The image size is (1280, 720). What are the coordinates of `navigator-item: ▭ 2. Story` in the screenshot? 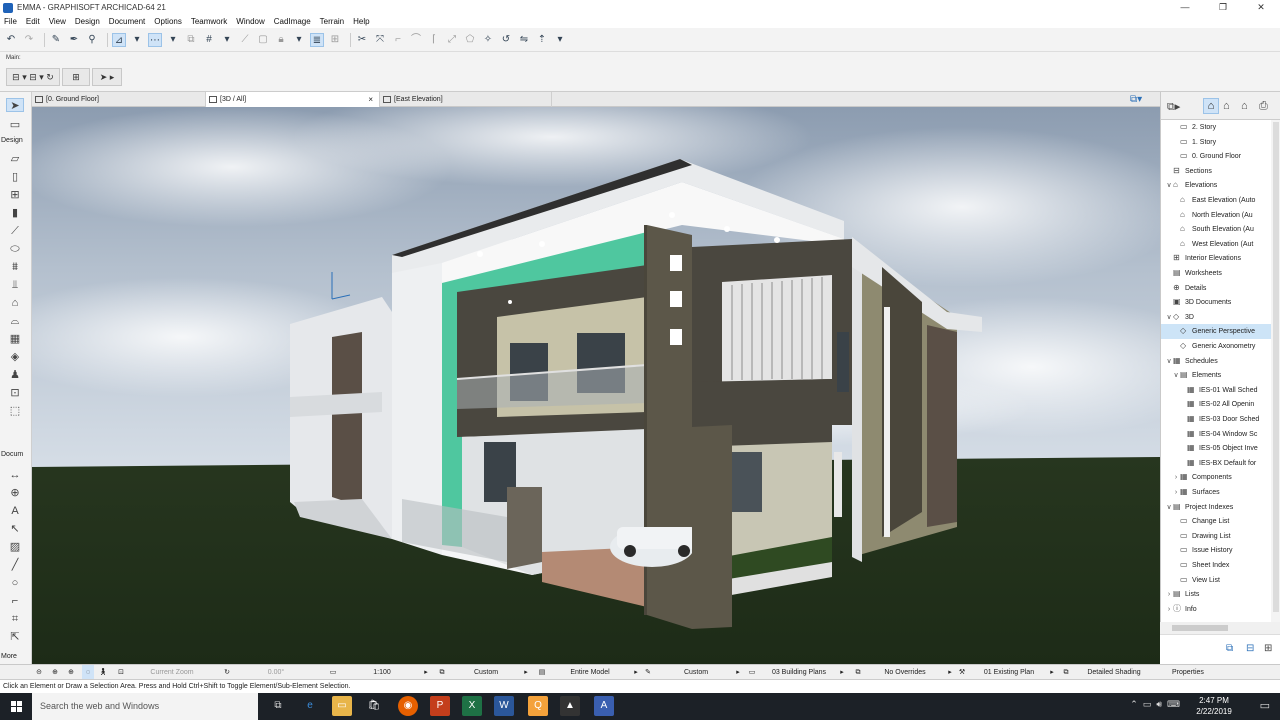 It's located at (1216, 127).